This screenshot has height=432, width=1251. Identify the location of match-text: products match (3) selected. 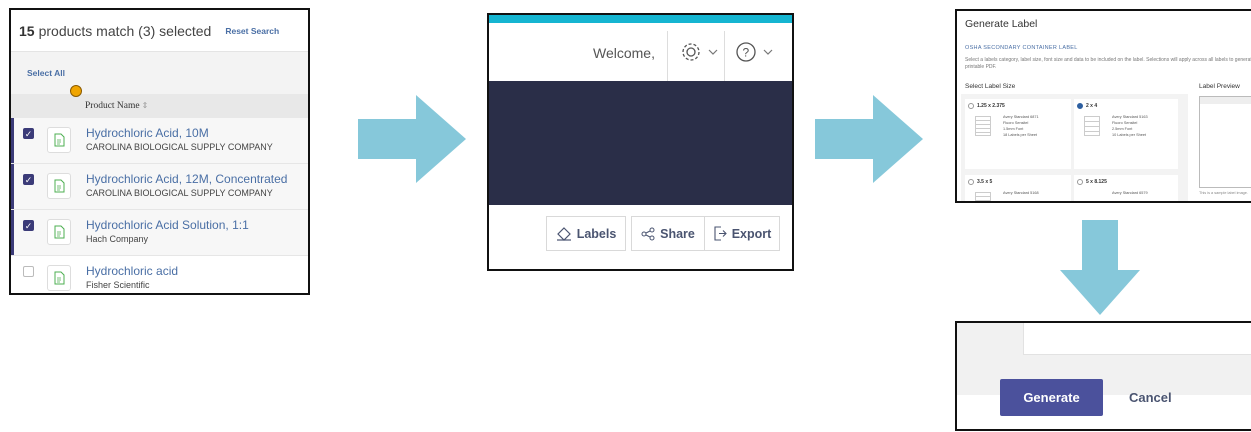
(125, 30).